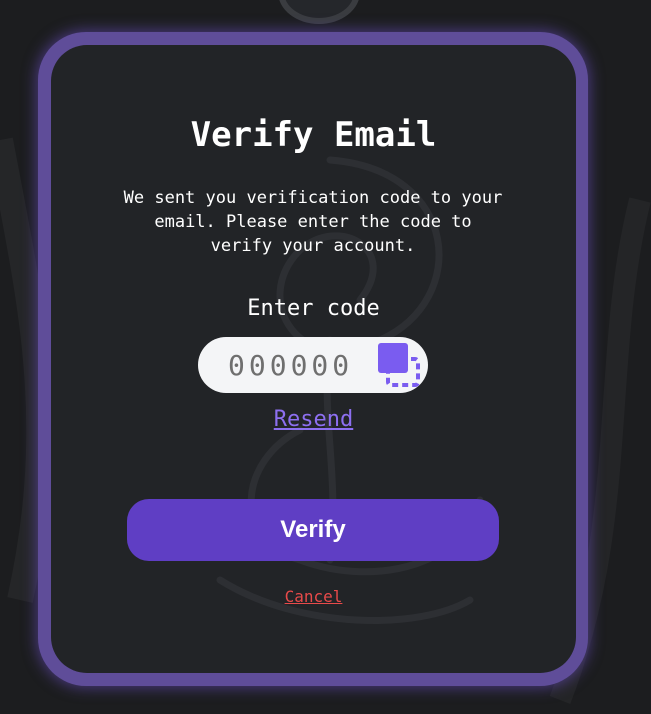 This screenshot has height=714, width=651. I want to click on verify-button: Verify, so click(313, 530).